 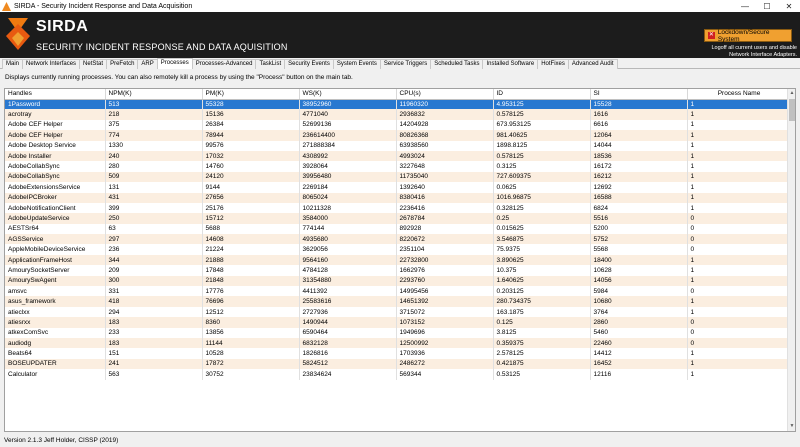 What do you see at coordinates (154, 94) in the screenshot?
I see `column-header: NPM(K)` at bounding box center [154, 94].